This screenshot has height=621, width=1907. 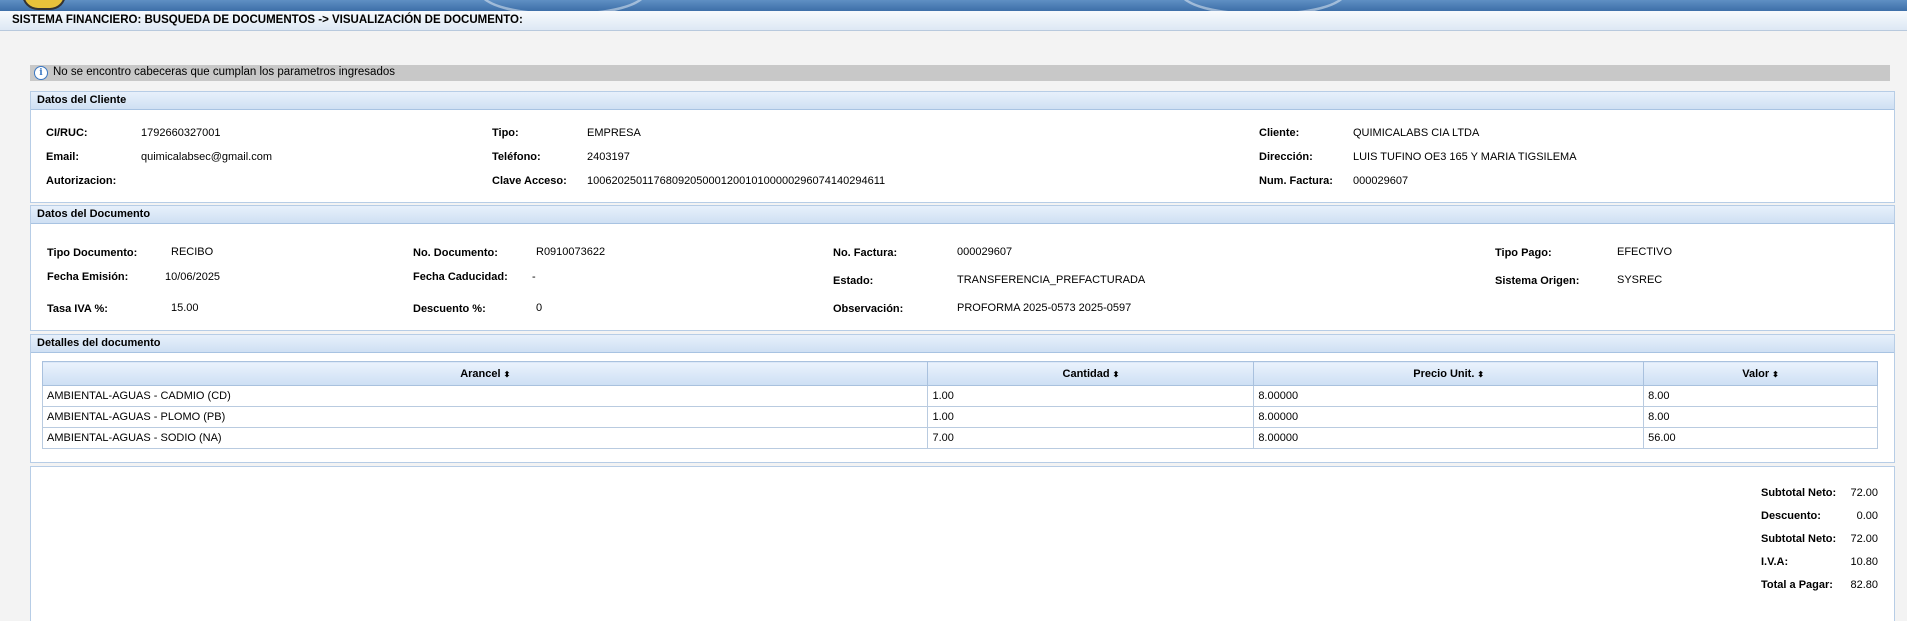 What do you see at coordinates (1791, 516) in the screenshot?
I see `total-label: Descuento:` at bounding box center [1791, 516].